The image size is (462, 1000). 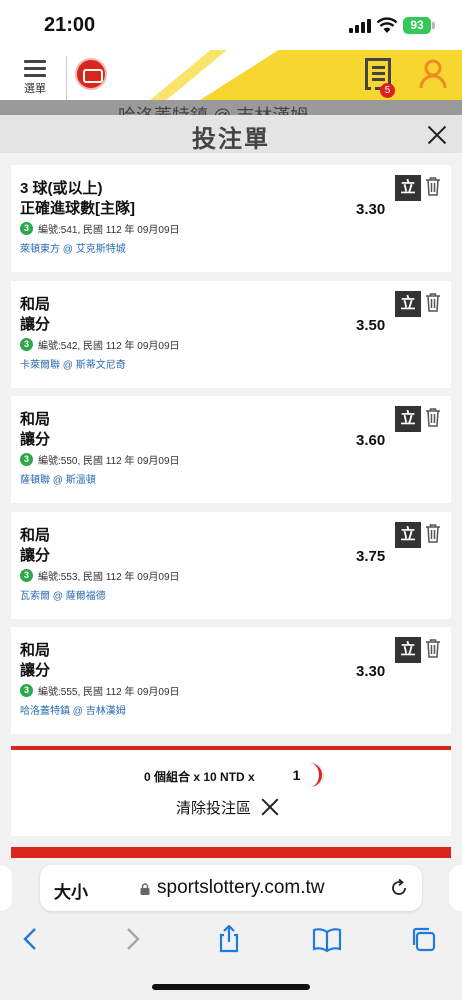 I want to click on bet-meta-text: 編號:550, 民國 112 年 09月09日, so click(x=109, y=461).